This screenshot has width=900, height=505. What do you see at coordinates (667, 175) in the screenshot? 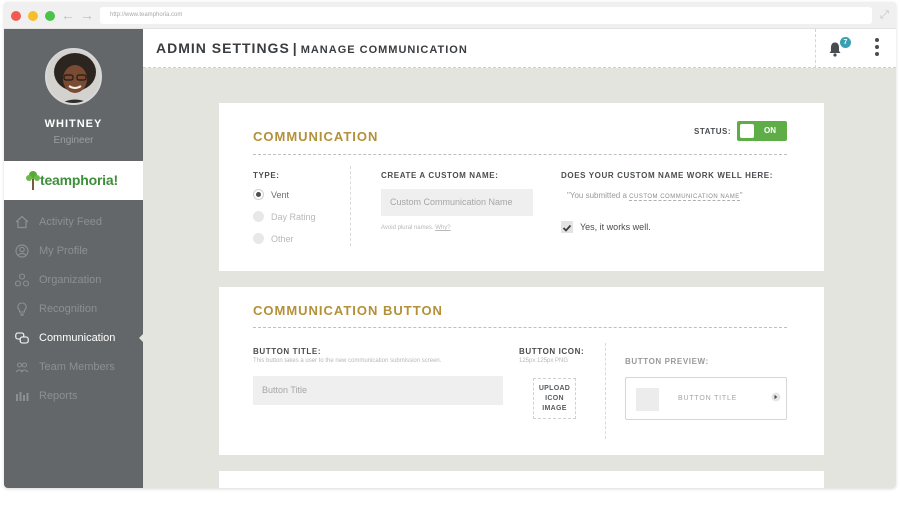
I see `works-label: DOES YOUR CUSTOM NAME WORK WELL HERE:` at bounding box center [667, 175].